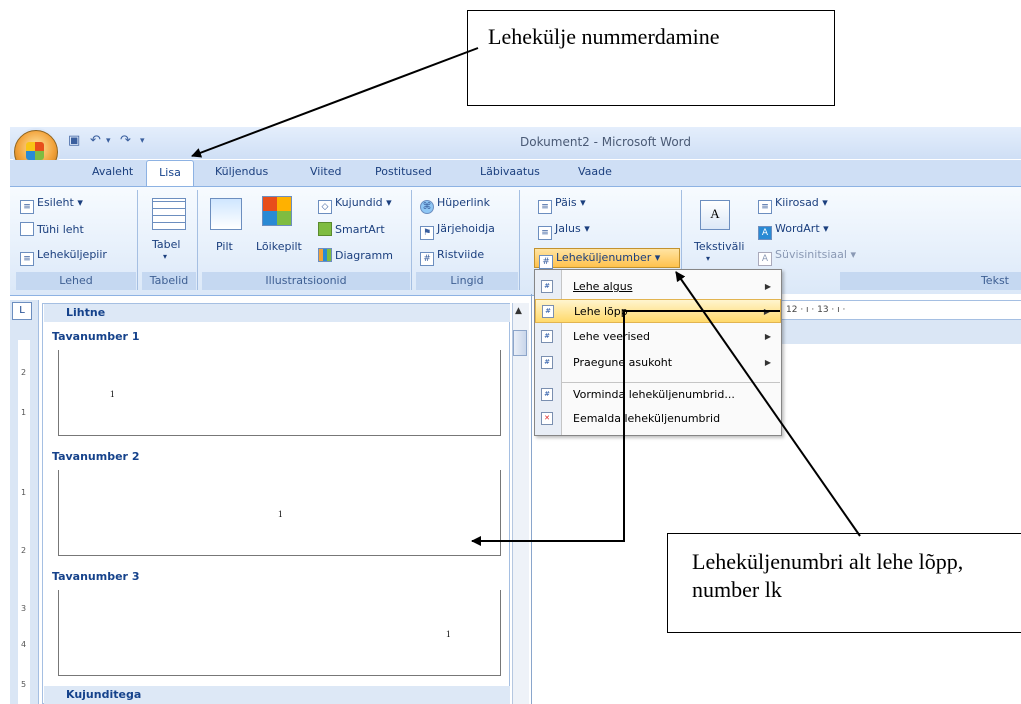 The image size is (1021, 704). I want to click on chart-button: Diagramm, so click(355, 255).